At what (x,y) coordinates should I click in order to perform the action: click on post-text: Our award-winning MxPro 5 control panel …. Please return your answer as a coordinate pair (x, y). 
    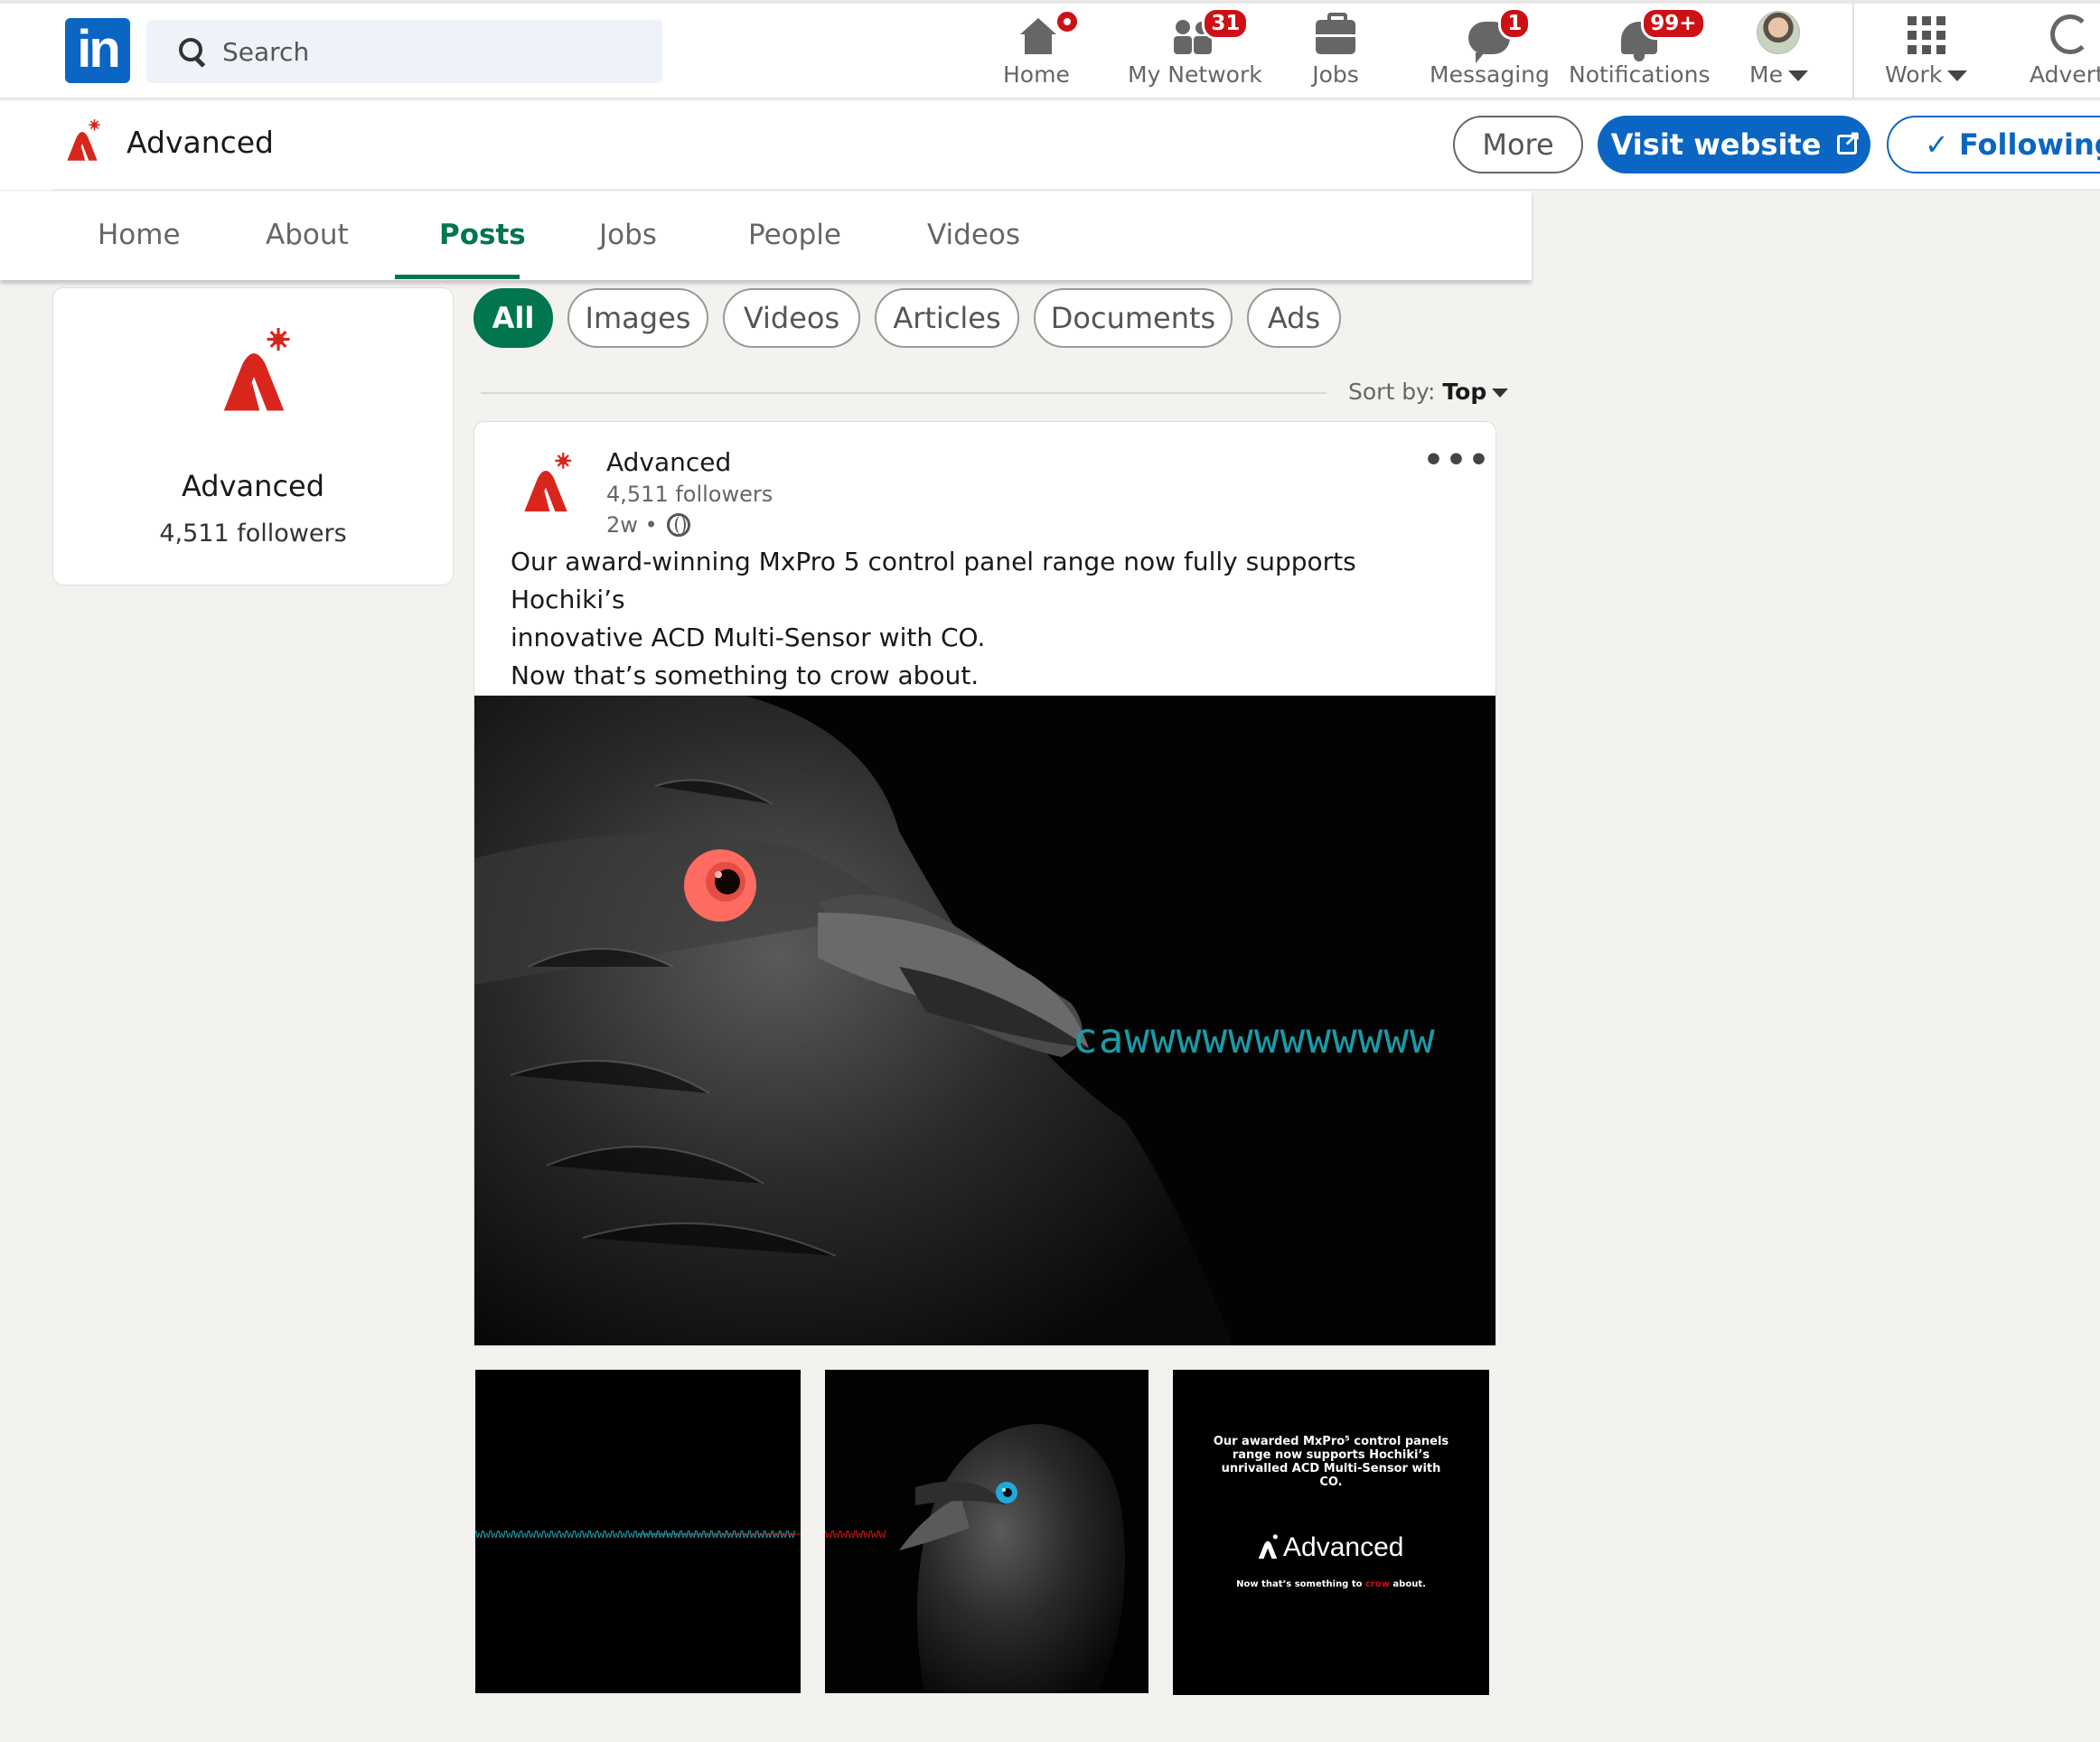
    Looking at the image, I should click on (989, 619).